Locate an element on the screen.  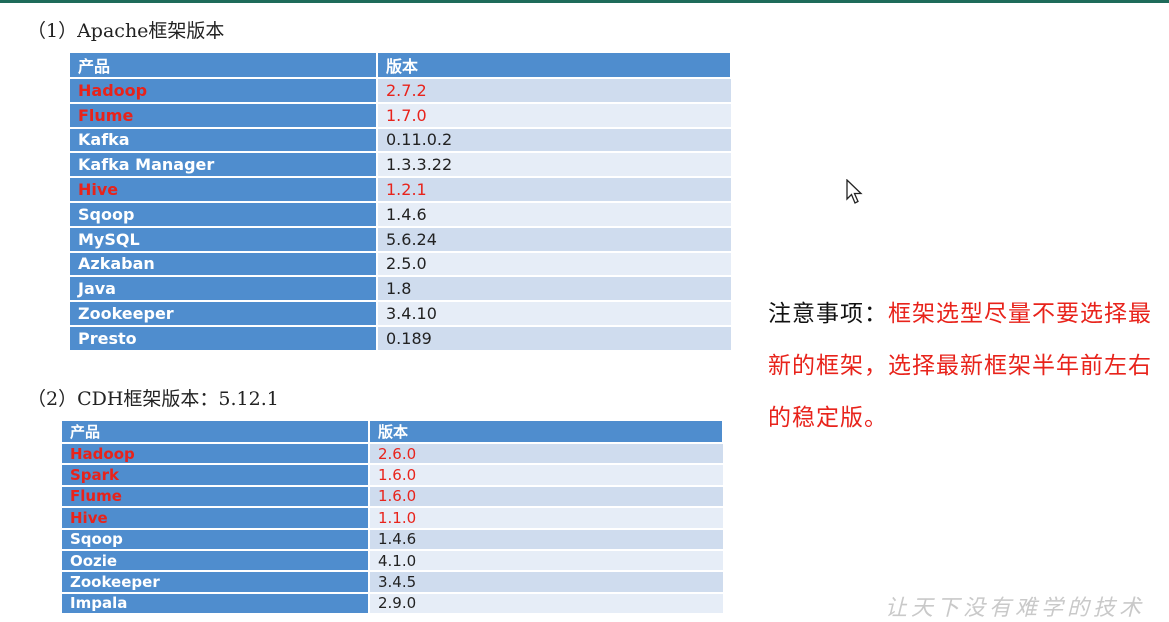
table-row: Hive 1.2.1 is located at coordinates (400, 189).